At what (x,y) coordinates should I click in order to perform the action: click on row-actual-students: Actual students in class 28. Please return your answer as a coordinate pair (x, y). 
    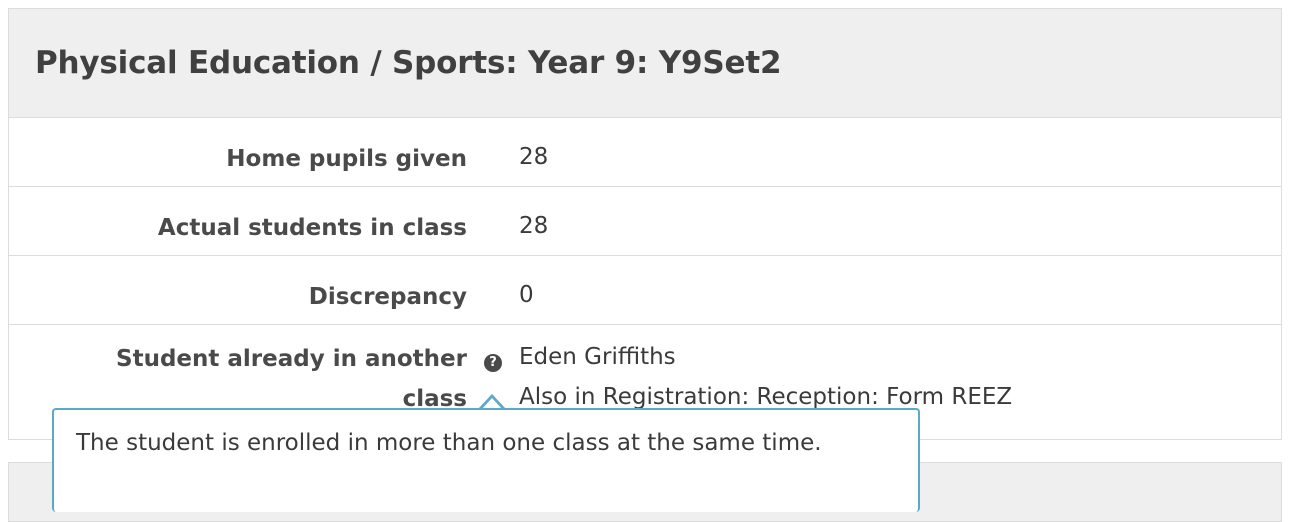
    Looking at the image, I should click on (645, 221).